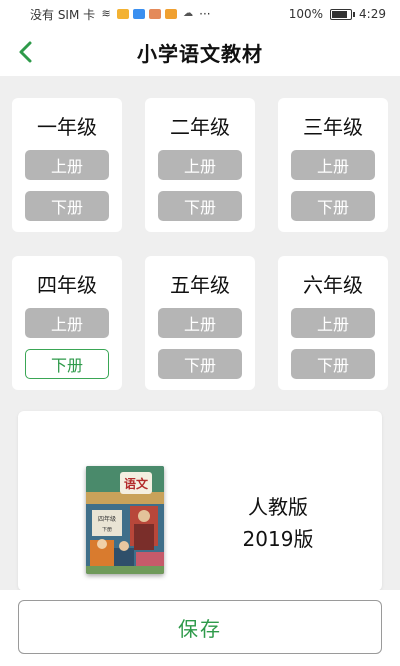 This screenshot has height=666, width=400. Describe the element at coordinates (136, 483) in the screenshot. I see `cover-title-text: 语文` at that location.